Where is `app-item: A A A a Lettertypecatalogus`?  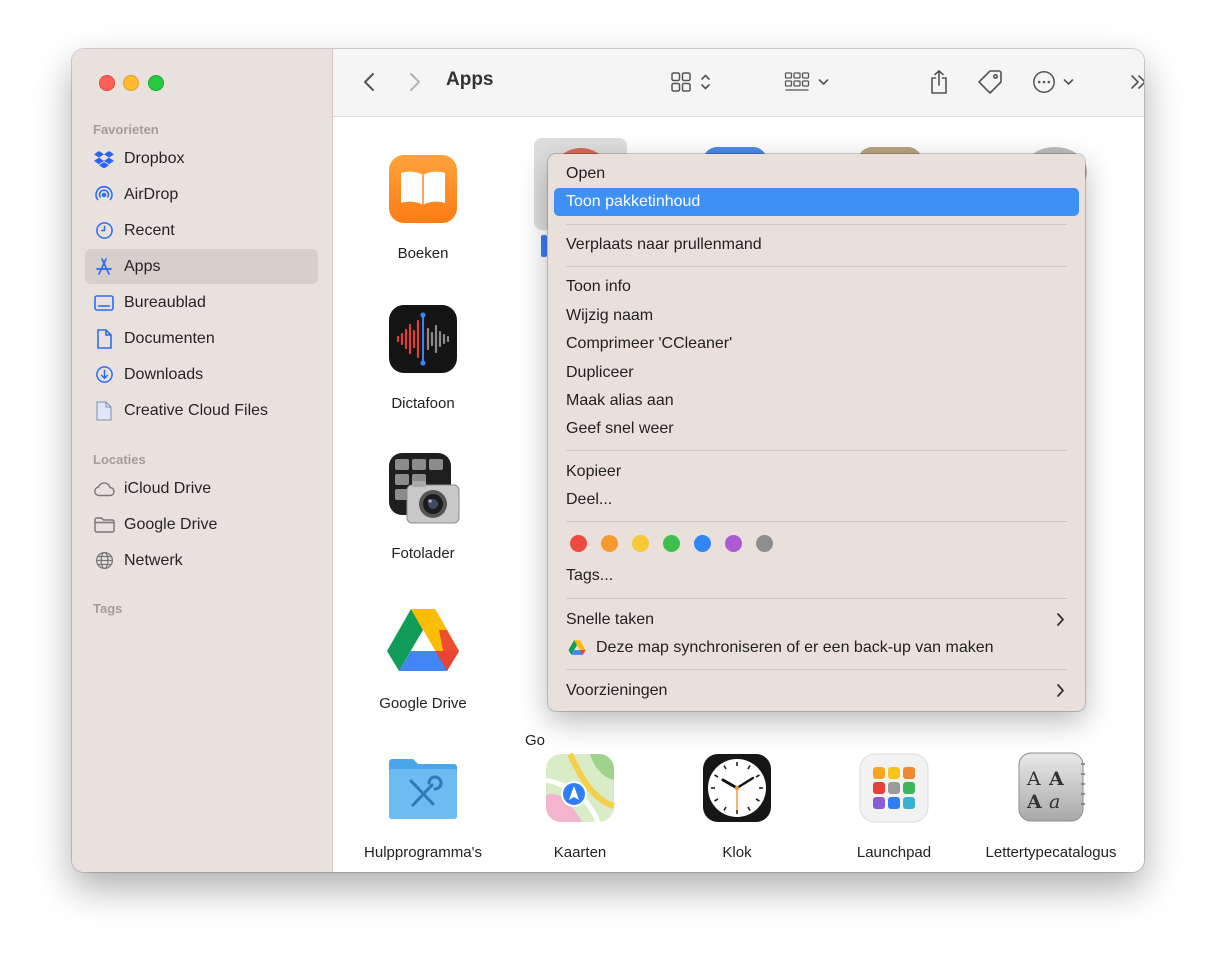 app-item: A A A a Lettertypecatalogus is located at coordinates (1051, 806).